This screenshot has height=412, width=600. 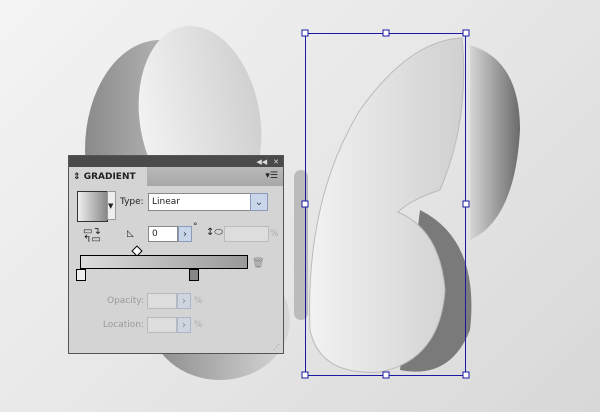 I want to click on aspect-ratio-input, so click(x=246, y=234).